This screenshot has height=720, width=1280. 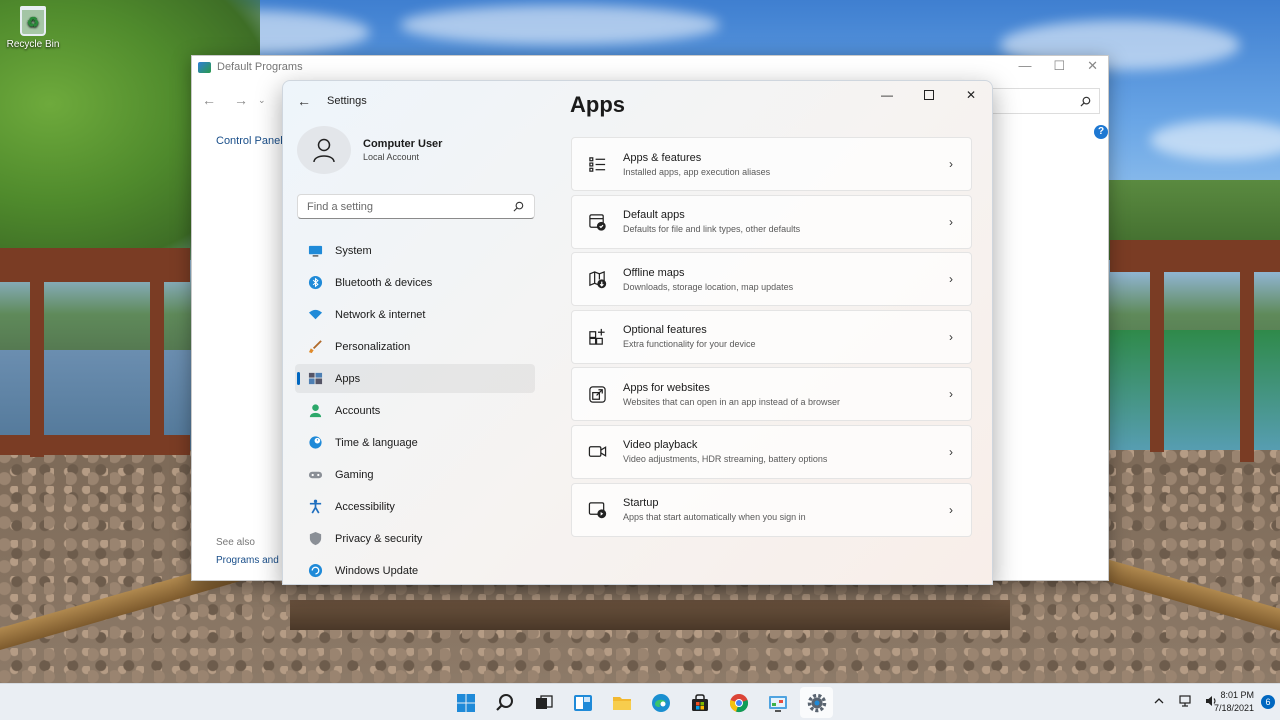 I want to click on taskbar-clock: 8:01 PM 7/18/2021, so click(x=1234, y=702).